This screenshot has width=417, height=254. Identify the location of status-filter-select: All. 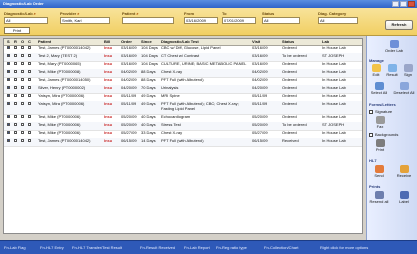
(281, 20).